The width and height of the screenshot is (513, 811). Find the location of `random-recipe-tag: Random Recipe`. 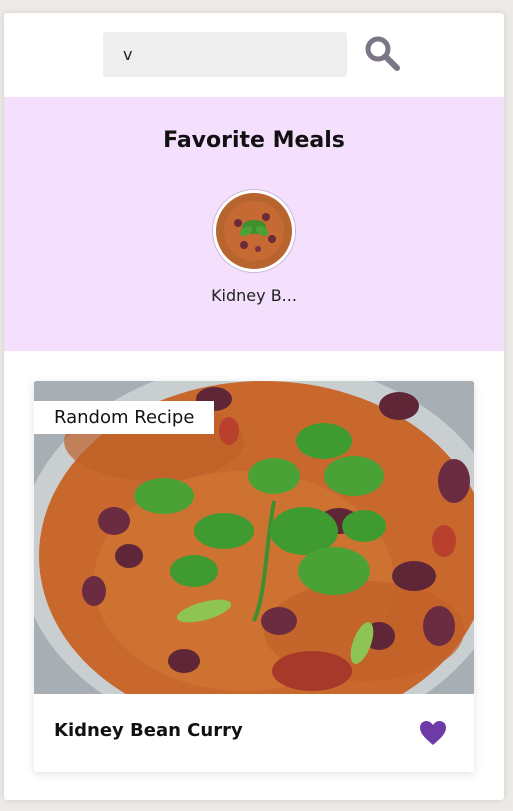

random-recipe-tag: Random Recipe is located at coordinates (124, 417).